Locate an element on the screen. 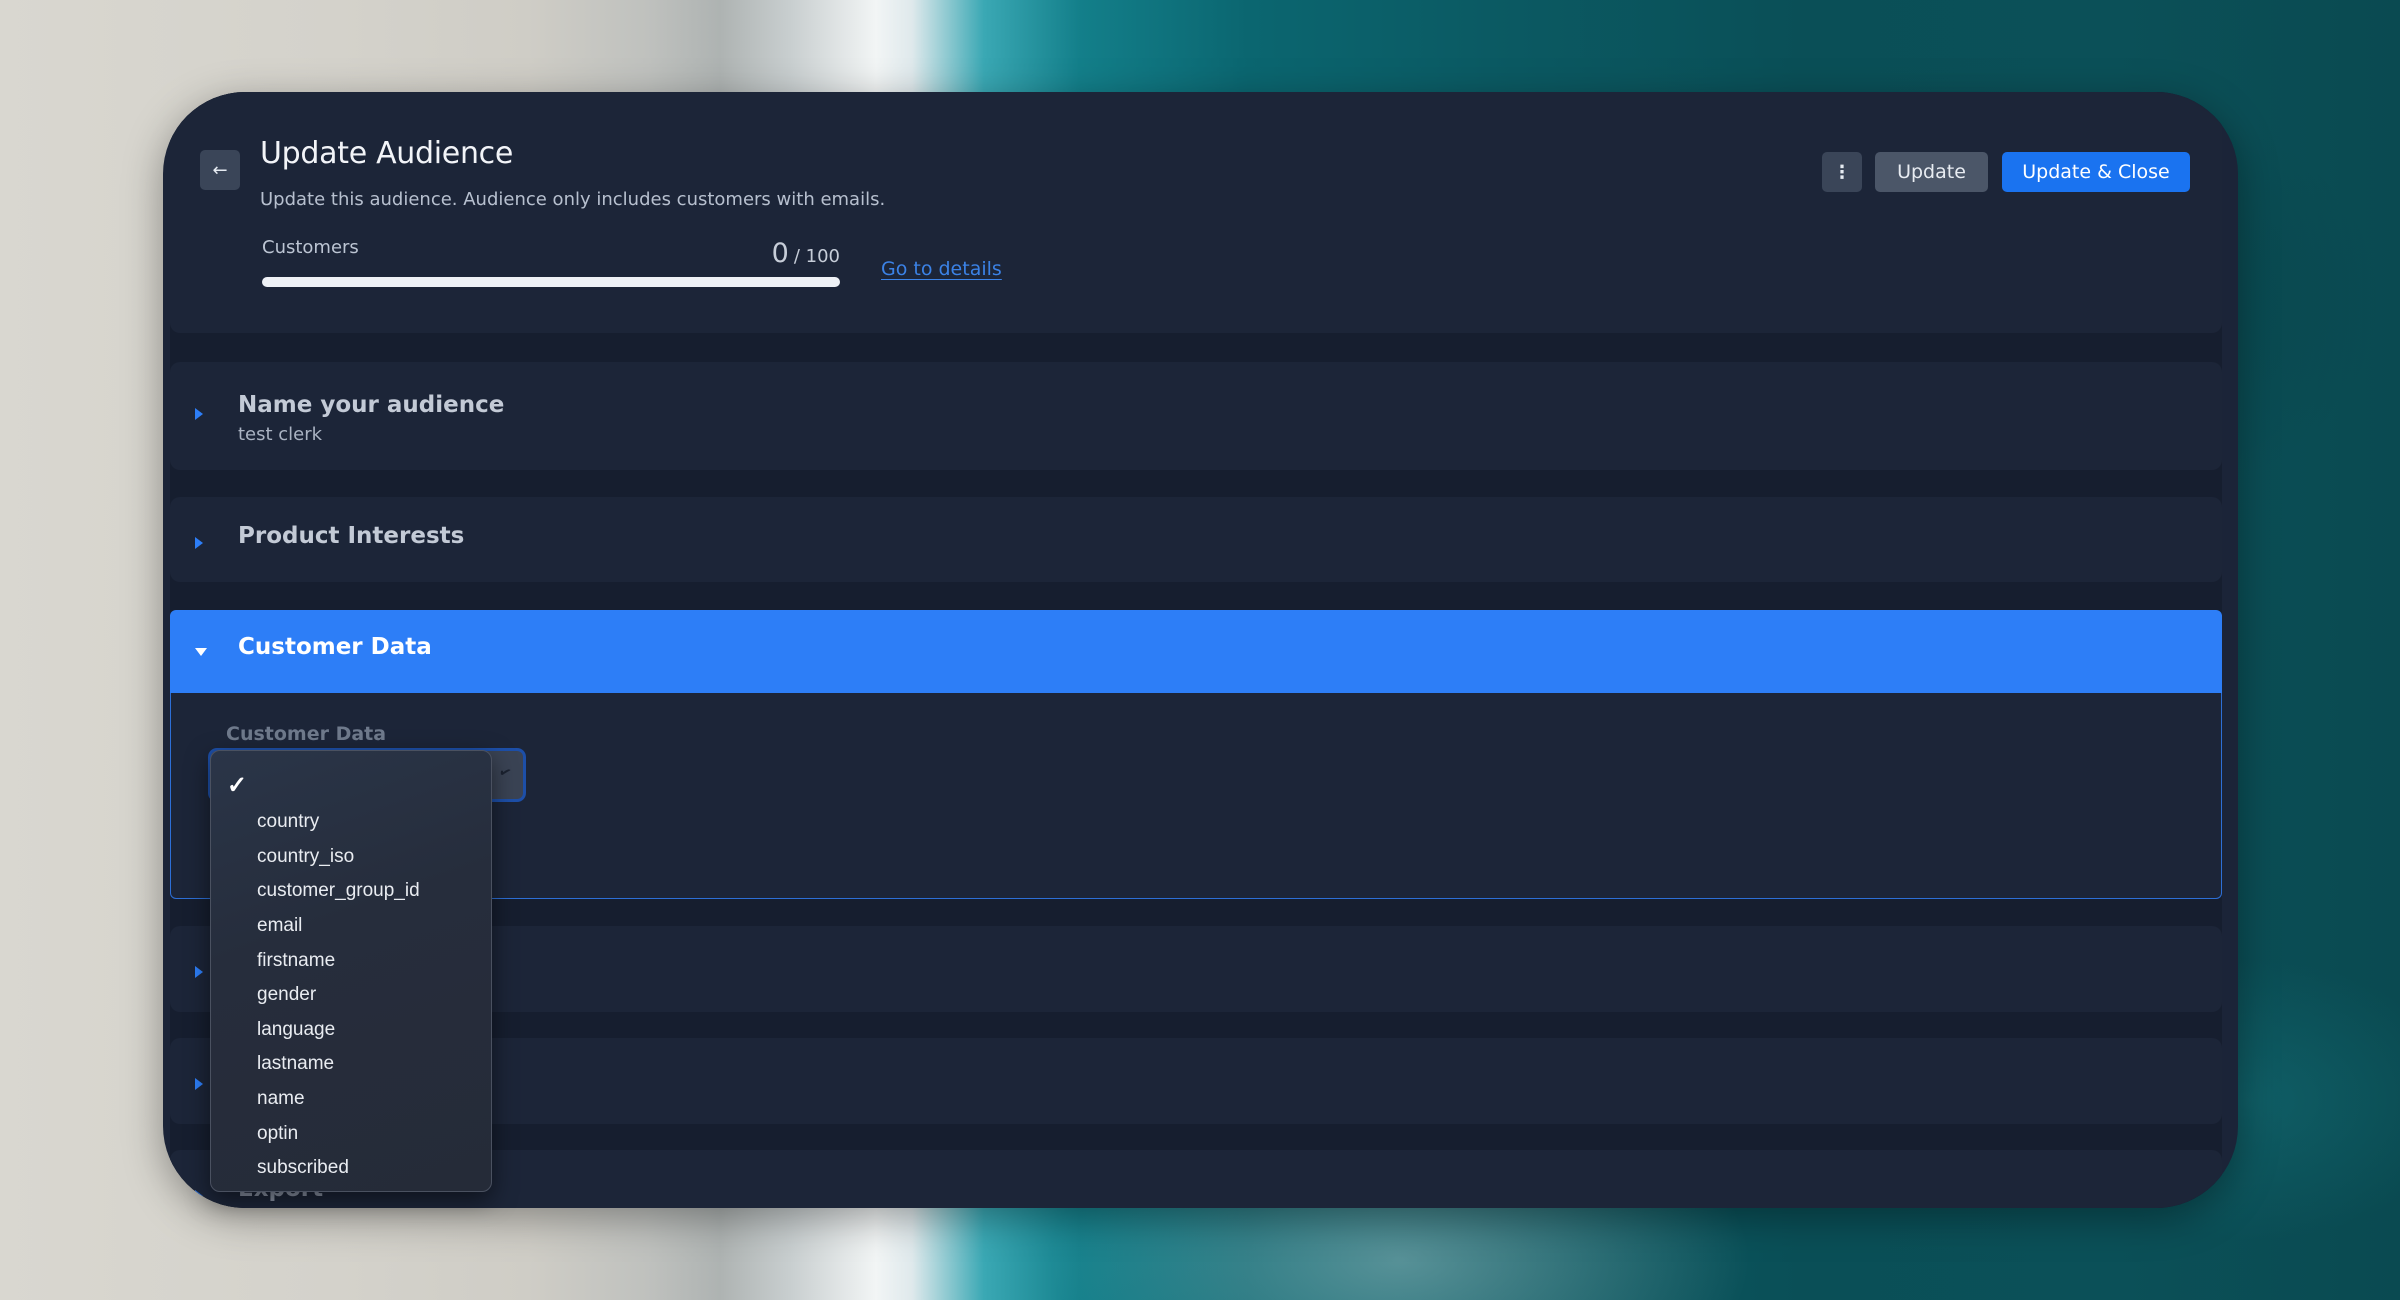 This screenshot has width=2400, height=1300. more-options-button: ⋮ is located at coordinates (1842, 172).